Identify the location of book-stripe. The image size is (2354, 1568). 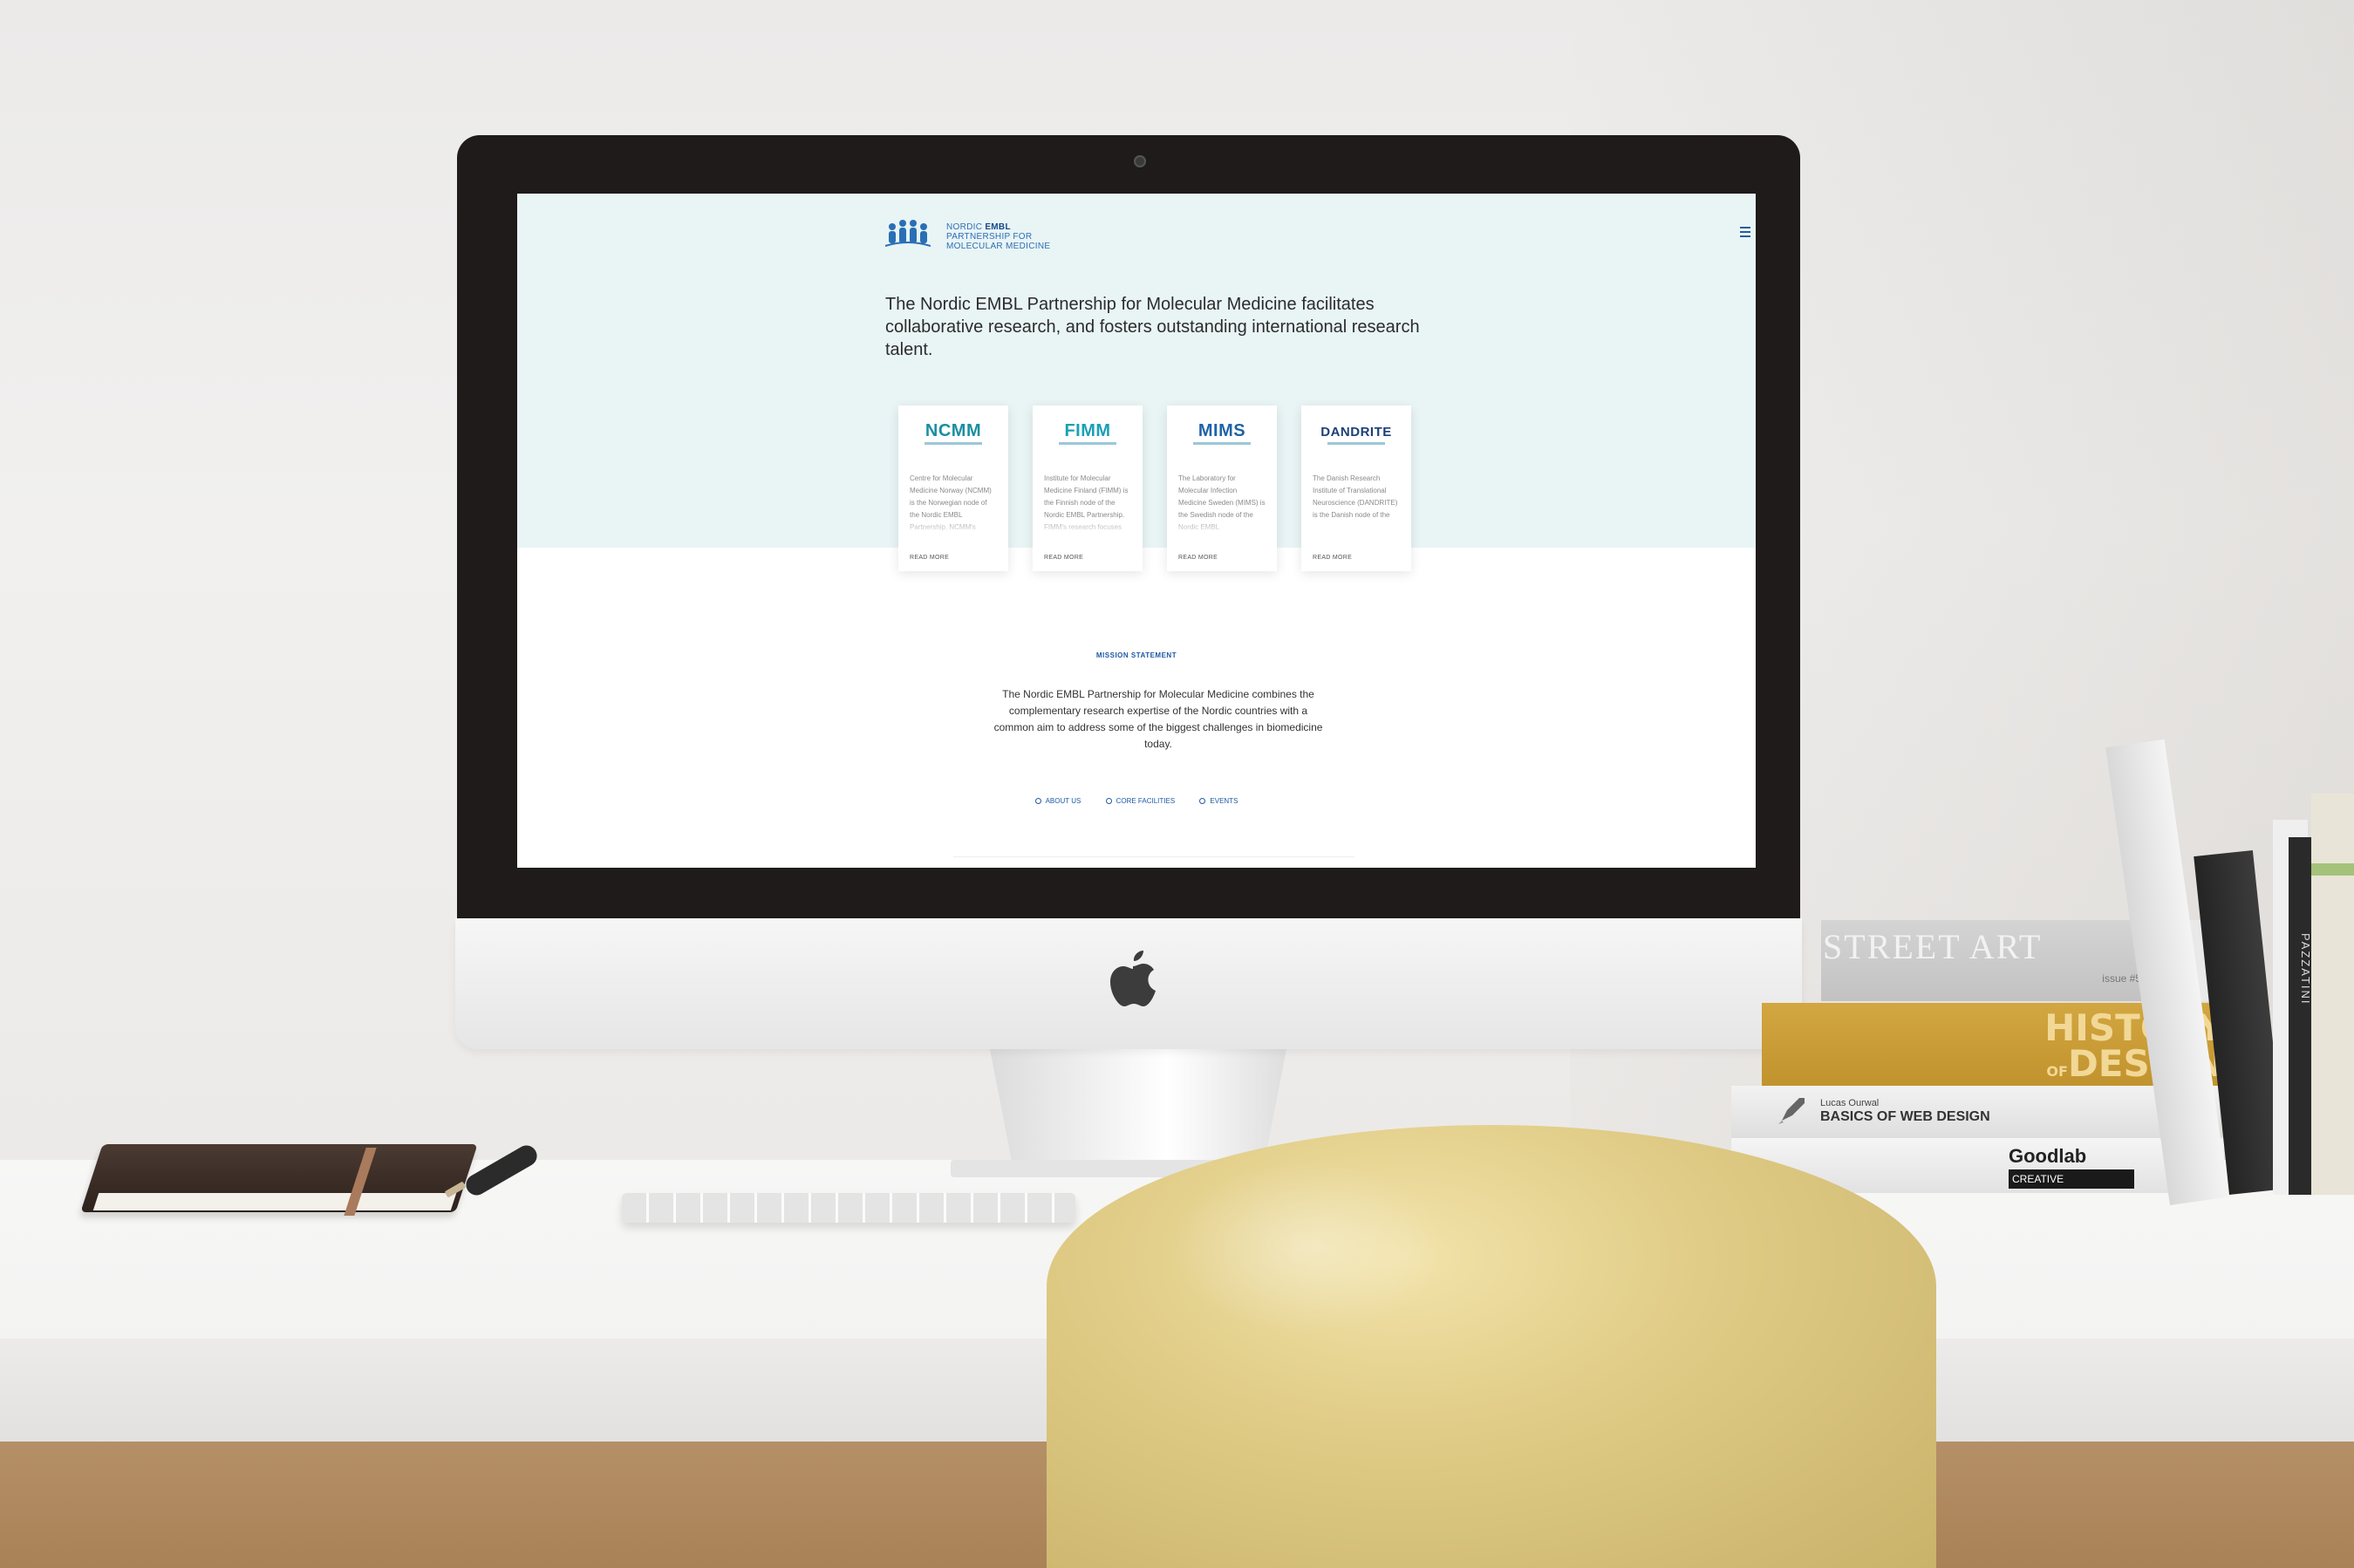
(2332, 869).